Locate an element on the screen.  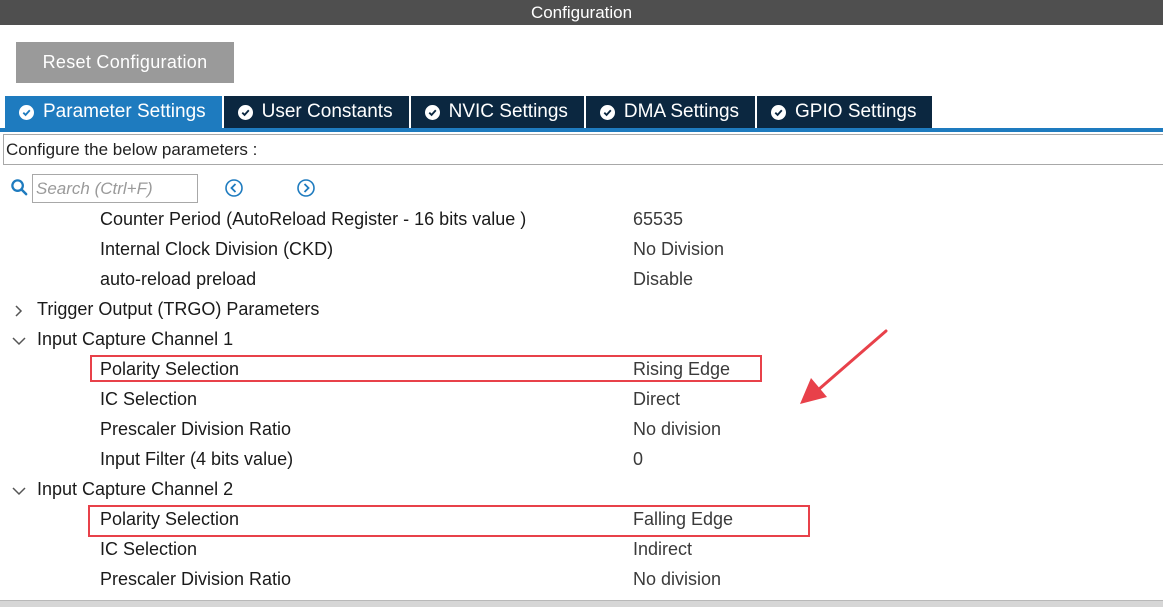
param-row-ic2-prescaler: Prescaler Division Ratio No division is located at coordinates (581, 580).